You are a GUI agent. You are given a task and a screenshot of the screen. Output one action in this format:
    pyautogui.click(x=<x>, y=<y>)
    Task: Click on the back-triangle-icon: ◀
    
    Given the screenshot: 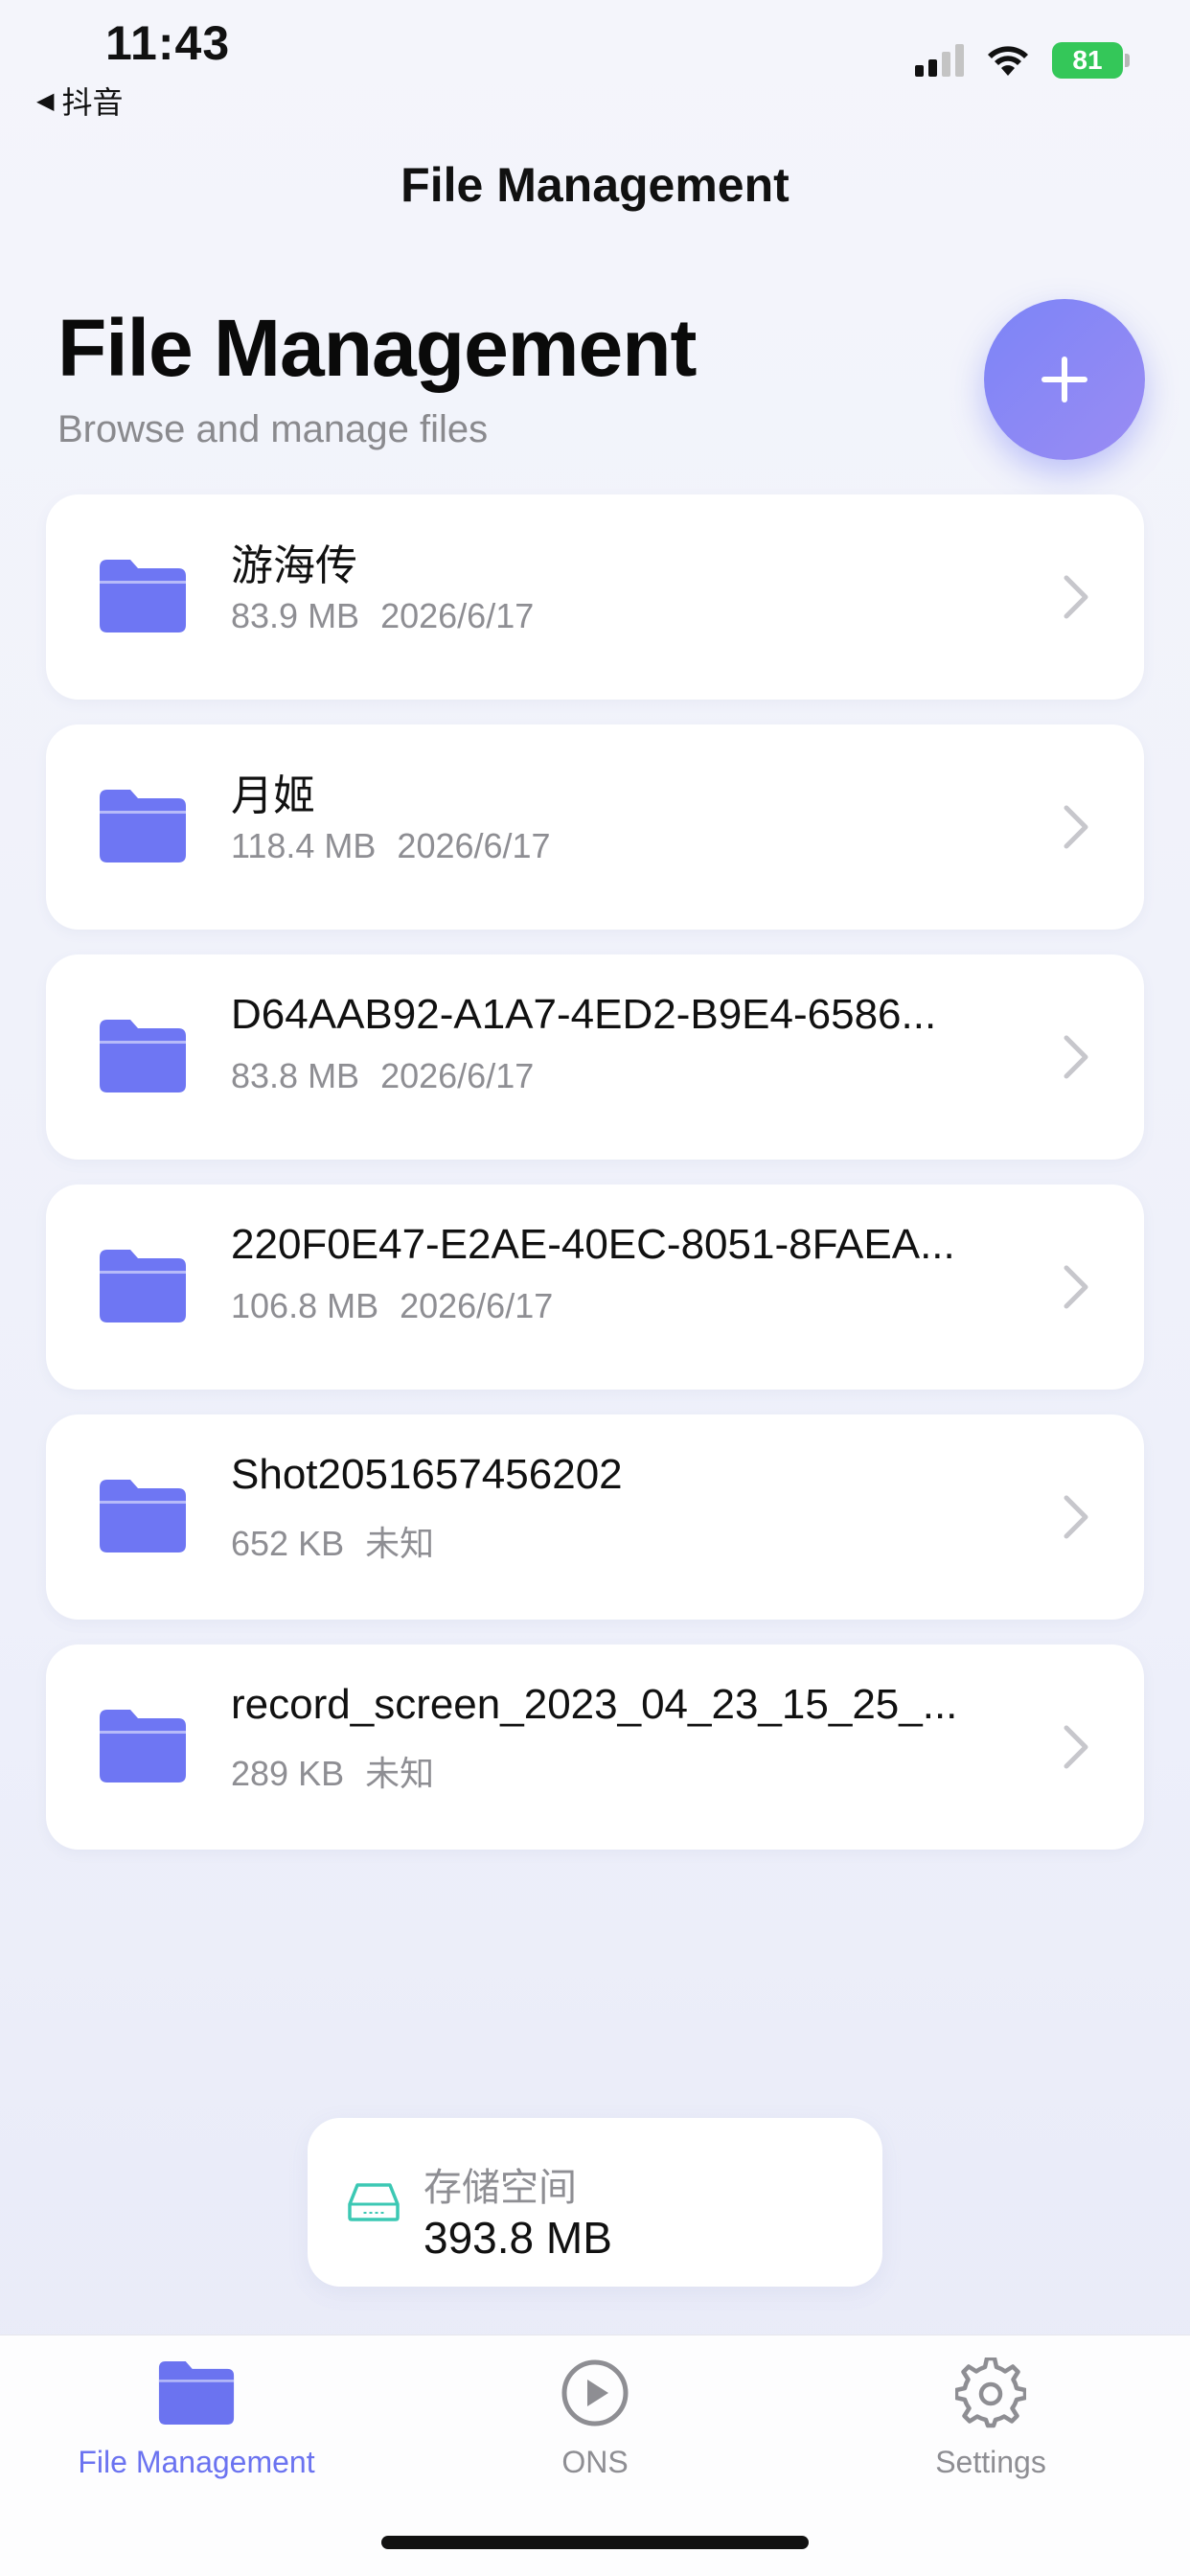 What is the action you would take?
    pyautogui.click(x=46, y=100)
    